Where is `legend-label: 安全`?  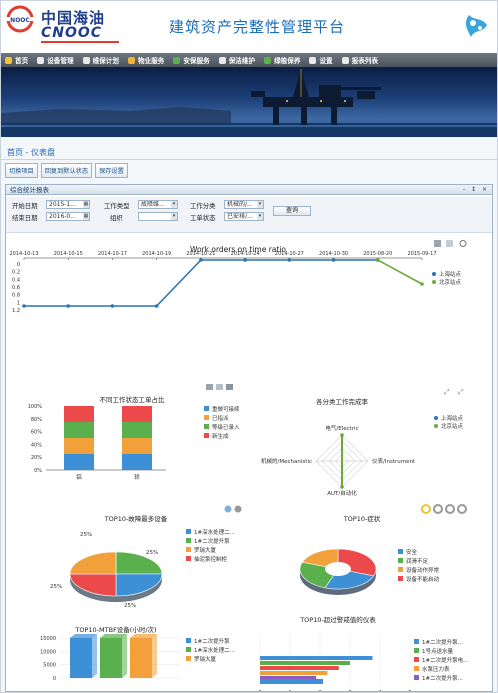 legend-label: 安全 is located at coordinates (412, 552).